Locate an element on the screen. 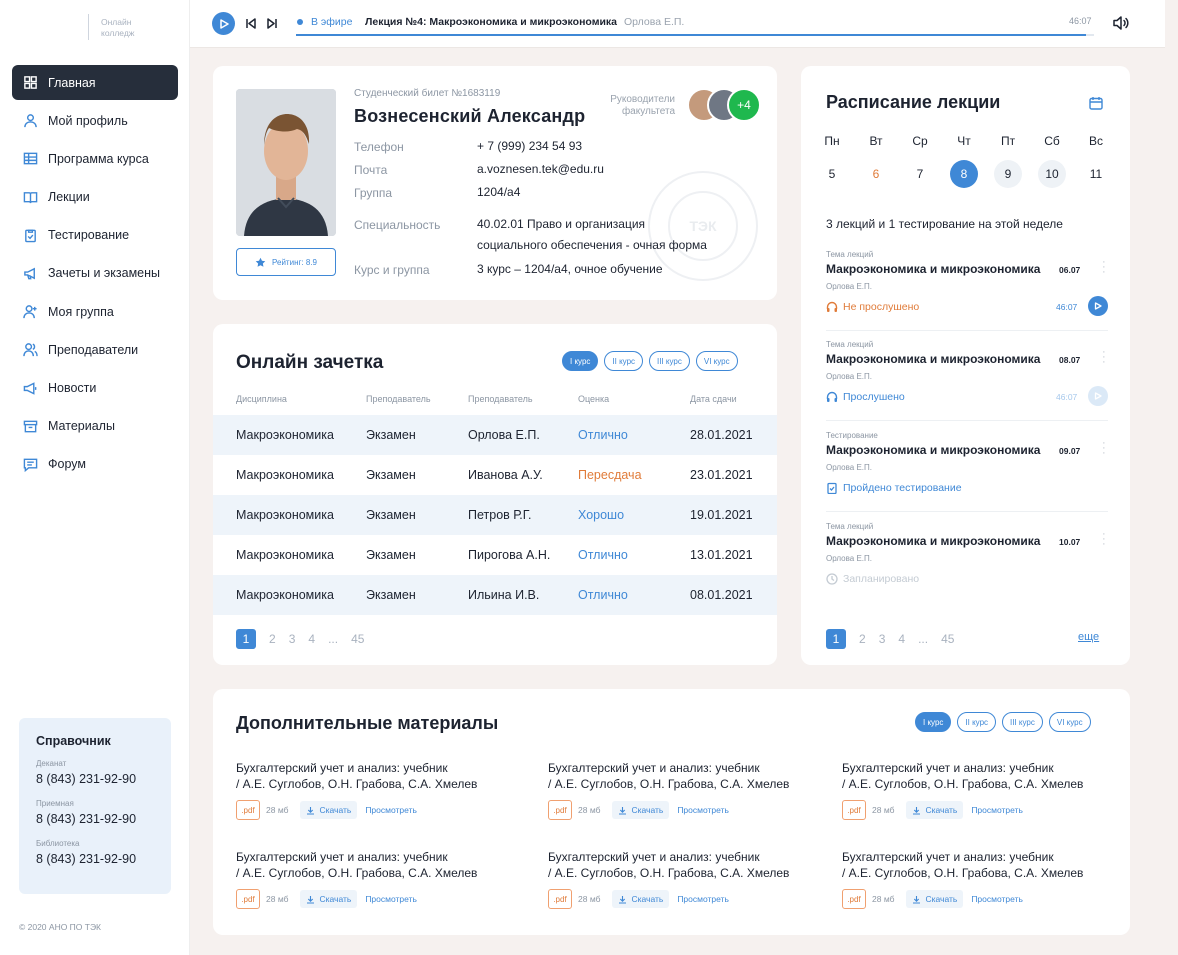 Image resolution: width=1178 pixels, height=955 pixels. calendar-date: 7 is located at coordinates (920, 174).